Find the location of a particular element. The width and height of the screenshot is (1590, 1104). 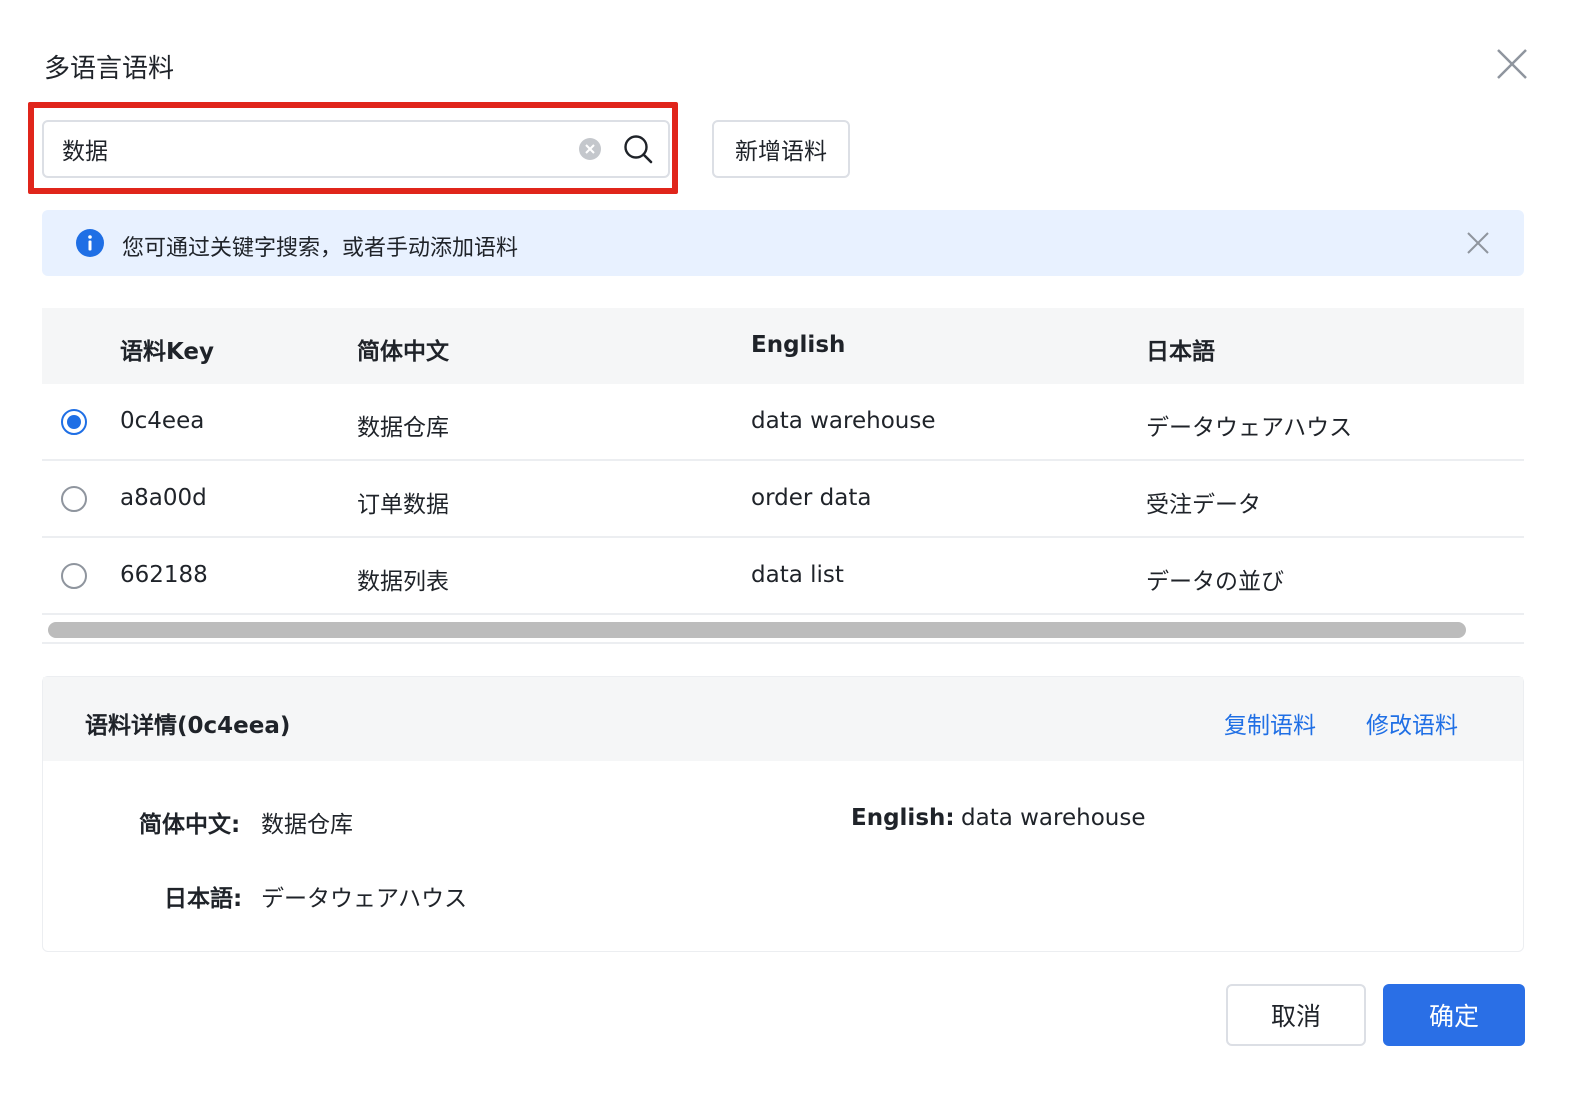

info-icon is located at coordinates (90, 243).